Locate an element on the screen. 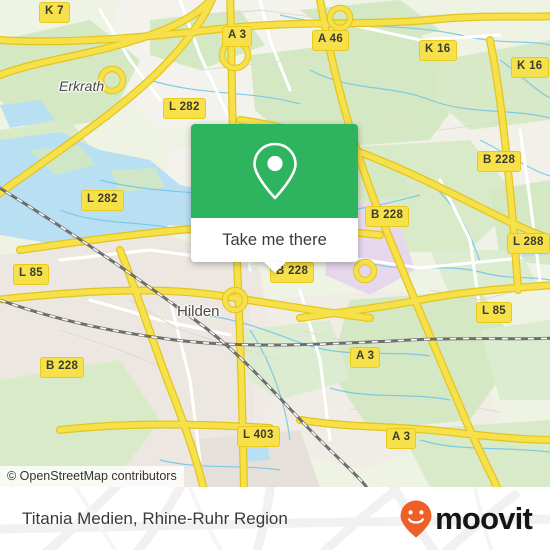 This screenshot has height=550, width=550. road-shield: L 403 is located at coordinates (258, 436).